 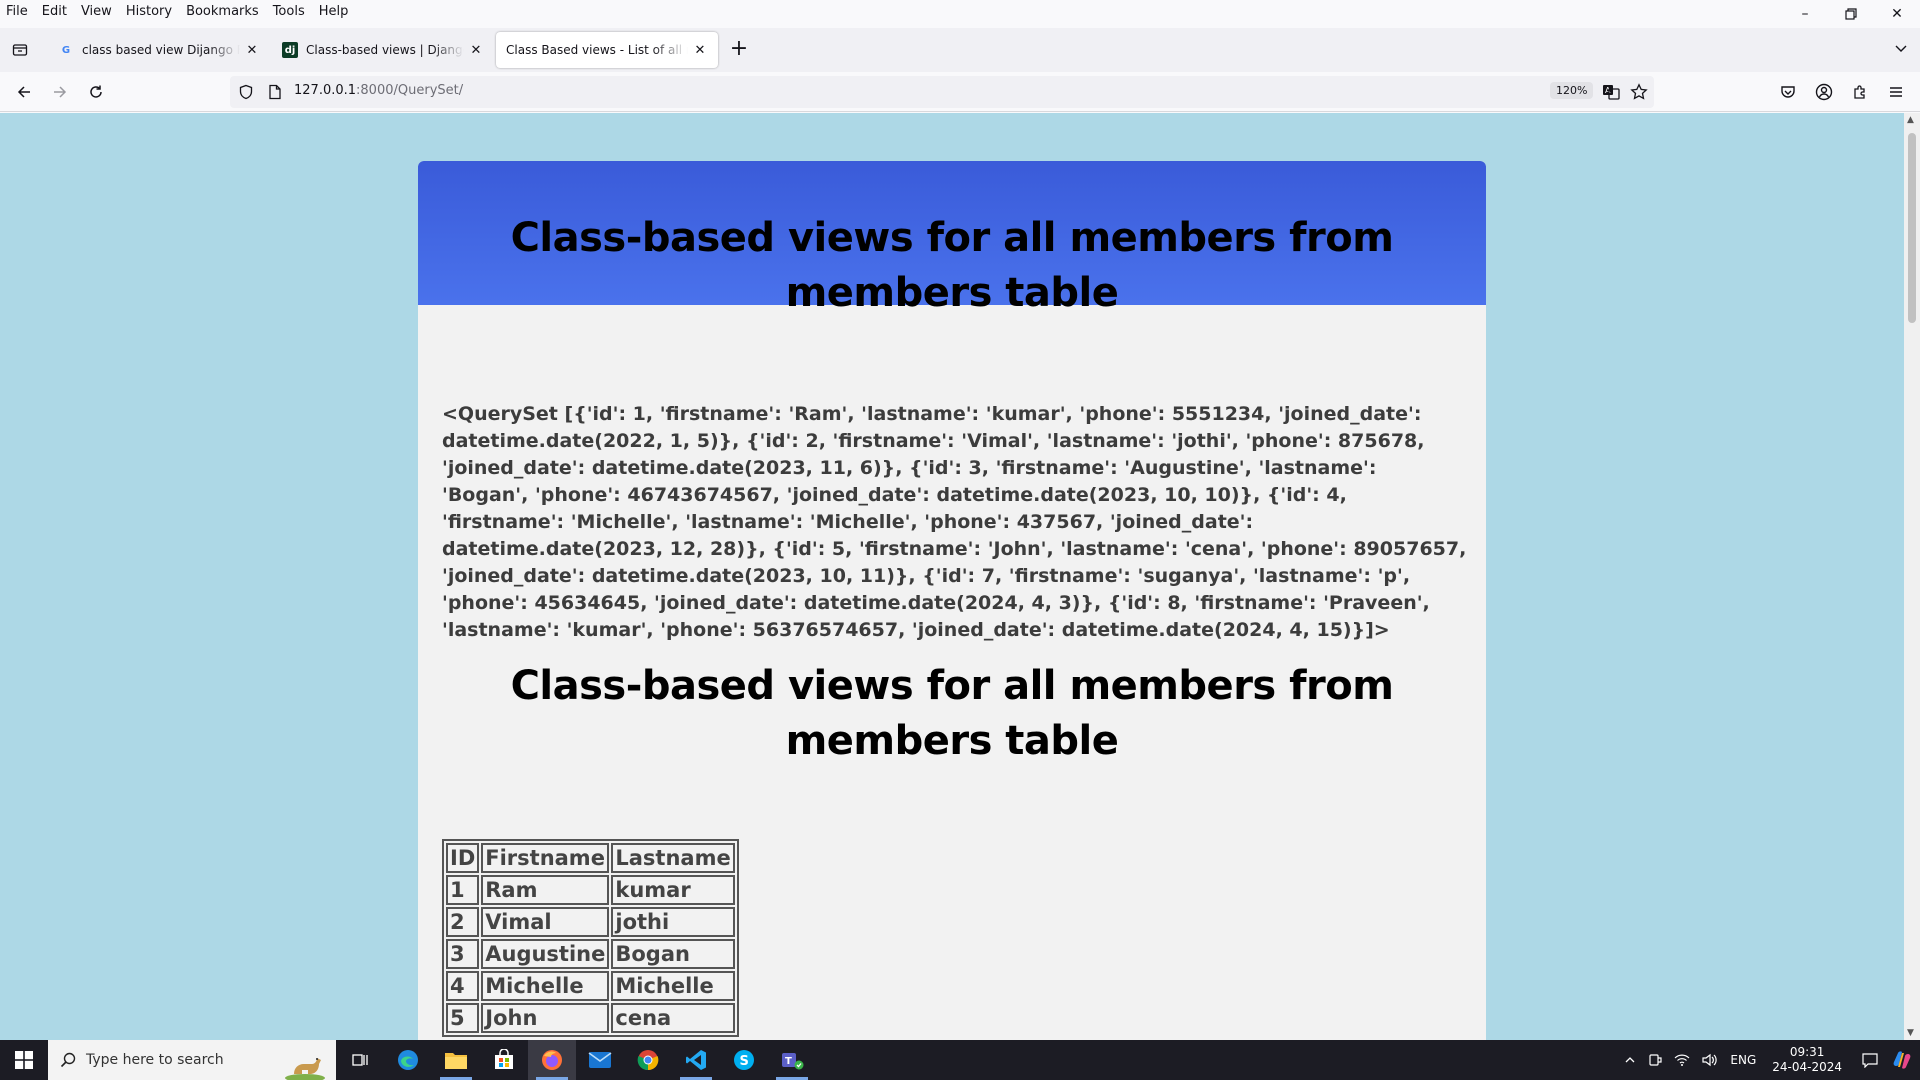 What do you see at coordinates (1807, 1052) in the screenshot?
I see `clock-time: 09:31` at bounding box center [1807, 1052].